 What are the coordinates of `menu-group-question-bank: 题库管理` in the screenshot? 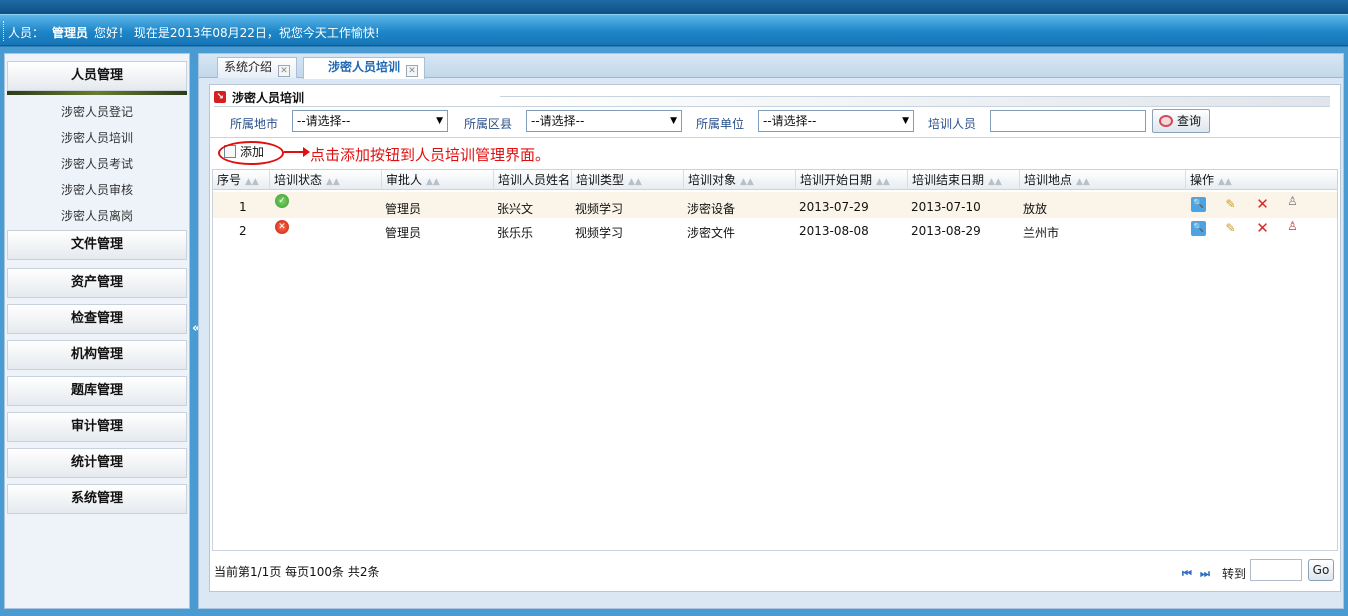 It's located at (97, 391).